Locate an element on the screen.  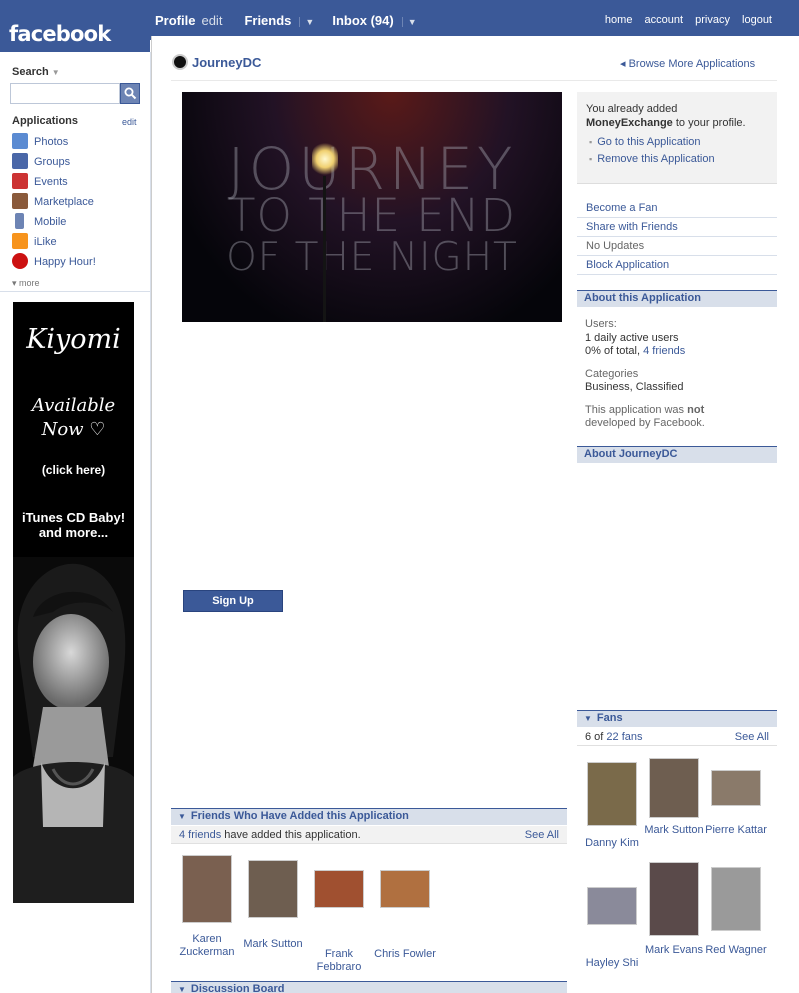
browse-more-applications-link: ◂ Browse More Applications is located at coordinates (687, 63).